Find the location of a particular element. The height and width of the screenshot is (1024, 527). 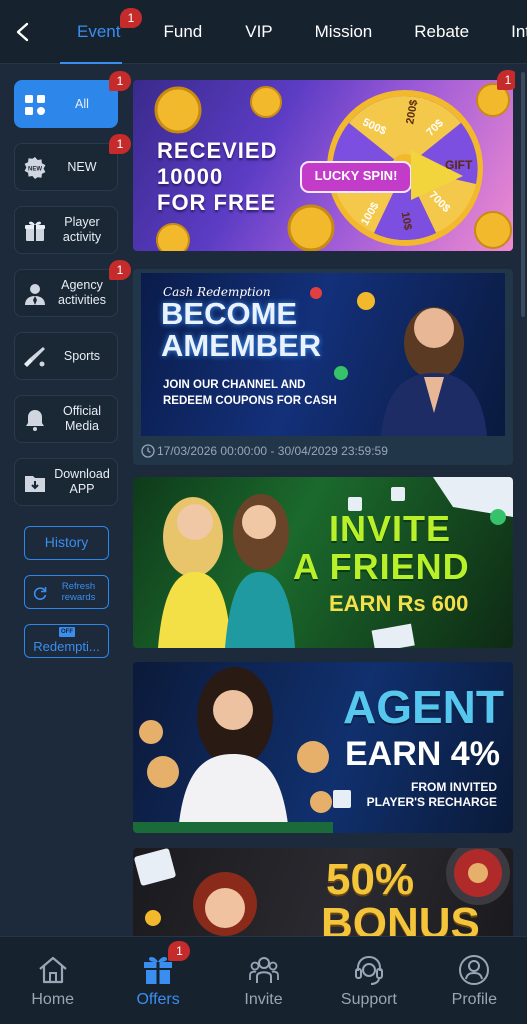

lucky-spin-label: LUCKY SPIN! is located at coordinates (356, 175).